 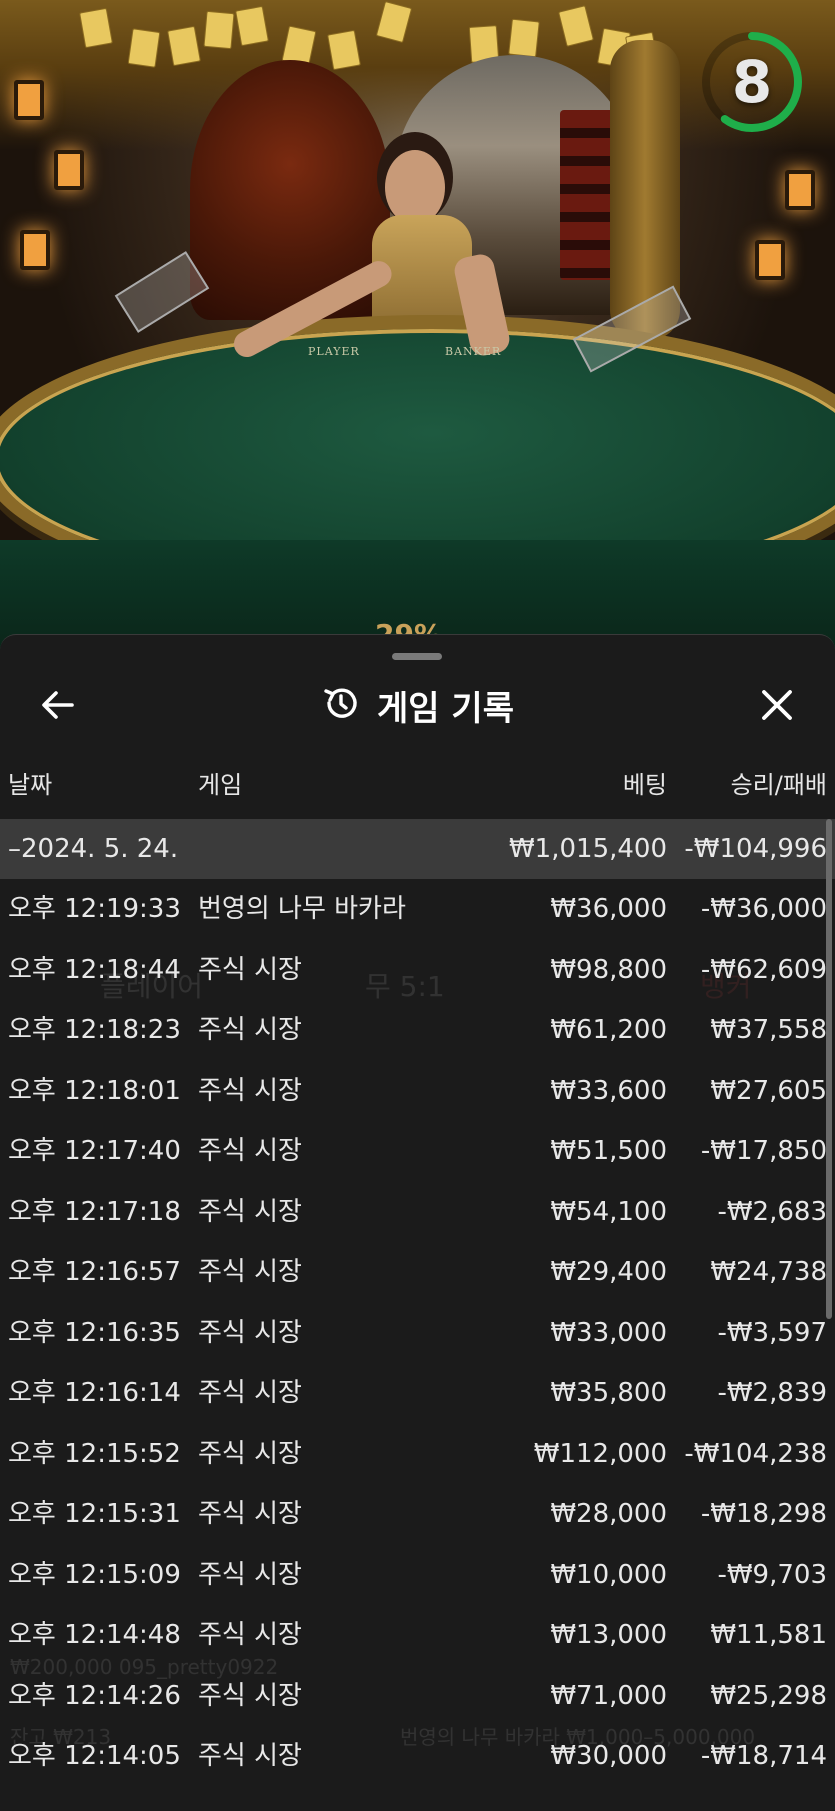 I want to click on row-win-loss: ₩37,558, so click(x=768, y=1030).